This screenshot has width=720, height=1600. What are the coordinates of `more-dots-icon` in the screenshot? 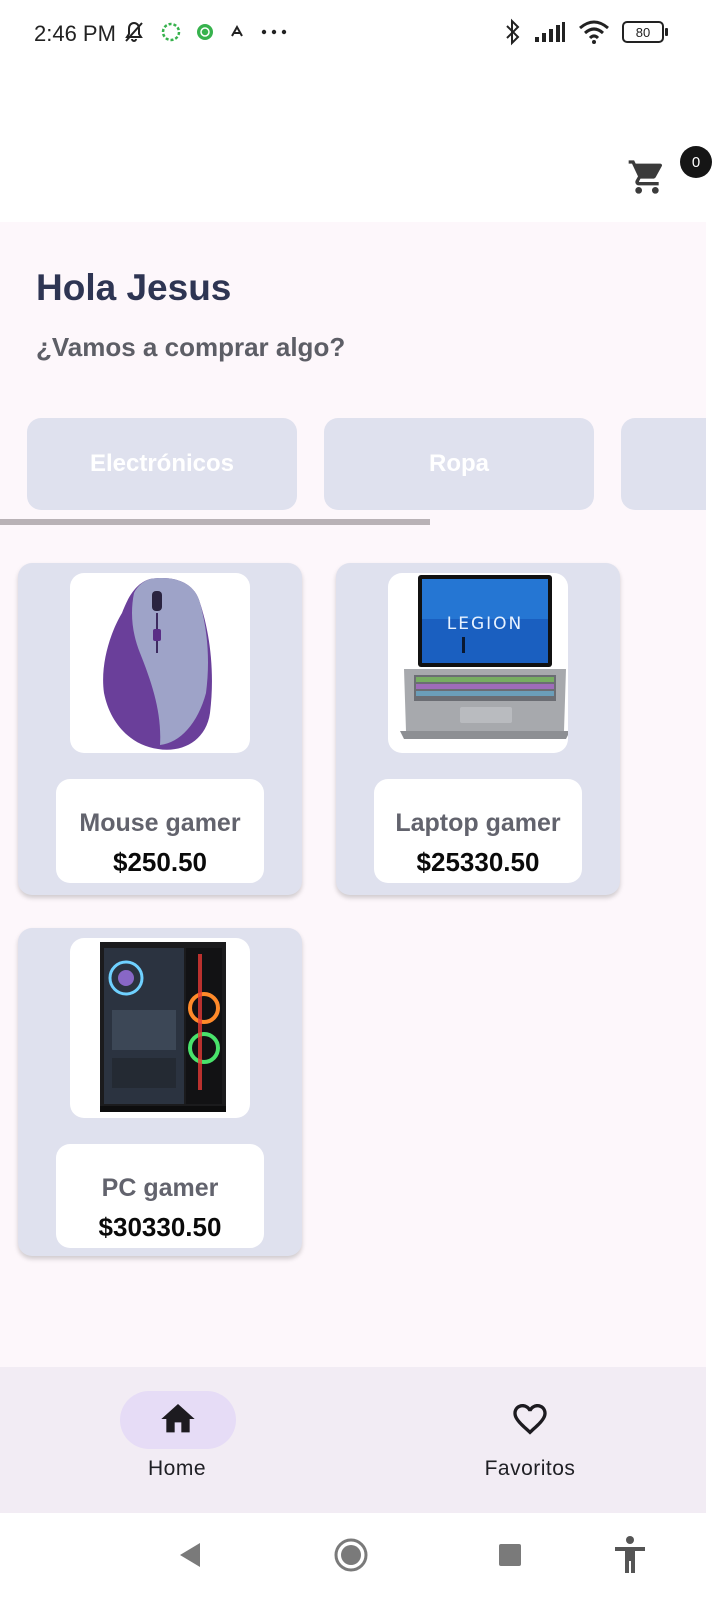 It's located at (274, 32).